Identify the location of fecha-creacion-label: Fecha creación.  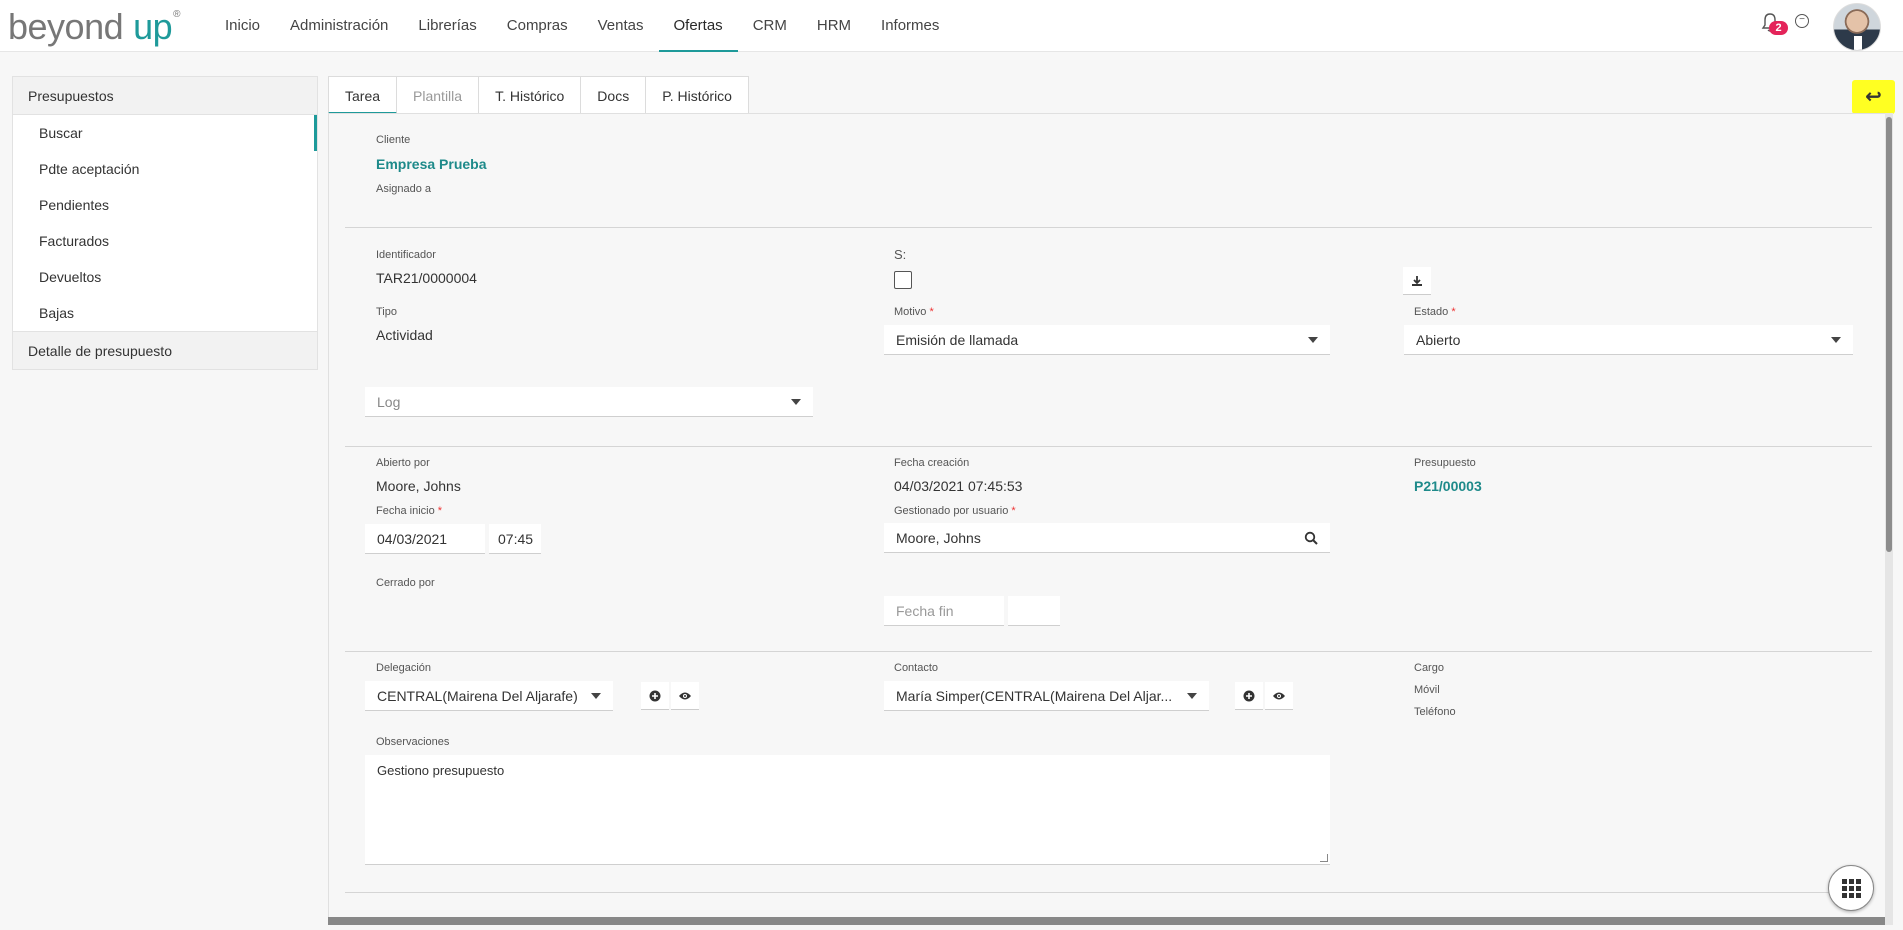
(932, 463).